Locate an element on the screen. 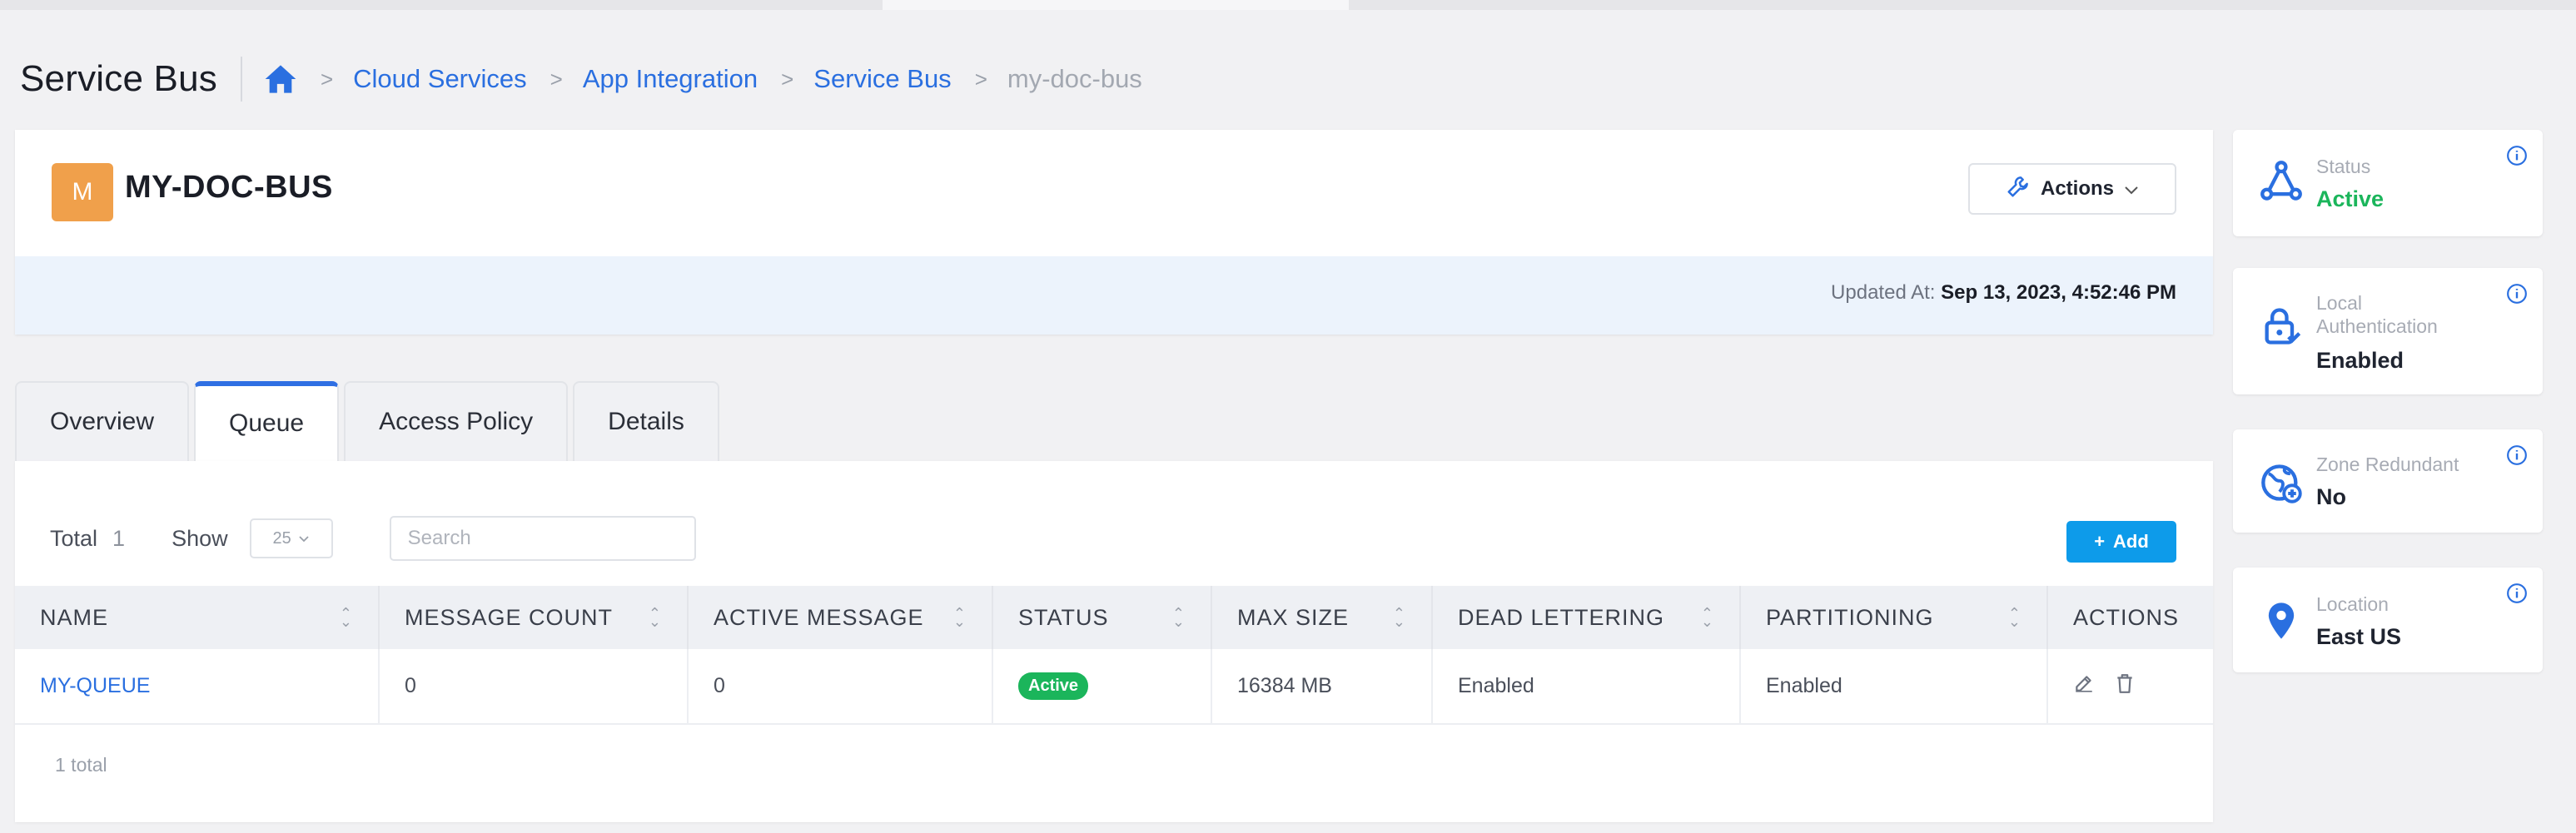 The height and width of the screenshot is (833, 2576). column-label: ACTIONS is located at coordinates (2126, 617).